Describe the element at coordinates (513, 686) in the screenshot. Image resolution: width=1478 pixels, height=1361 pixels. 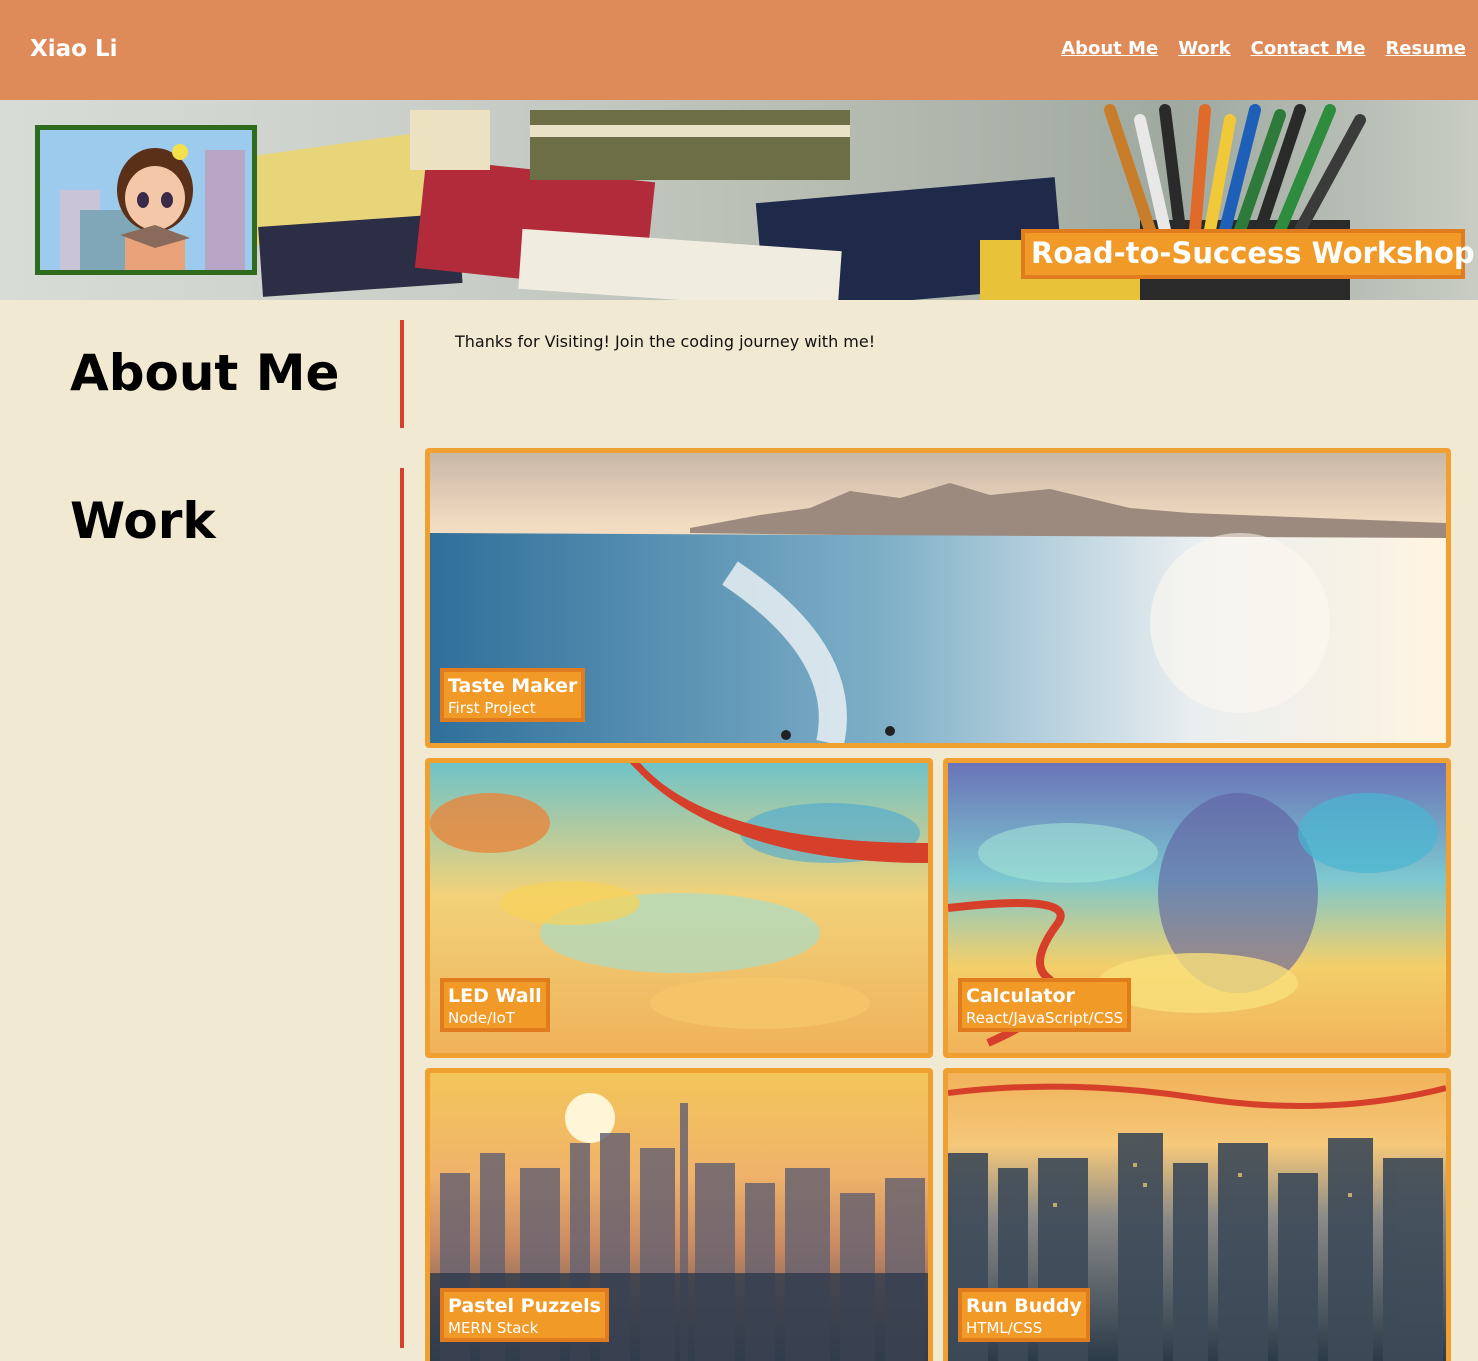
I see `project-title: Taste Maker` at that location.